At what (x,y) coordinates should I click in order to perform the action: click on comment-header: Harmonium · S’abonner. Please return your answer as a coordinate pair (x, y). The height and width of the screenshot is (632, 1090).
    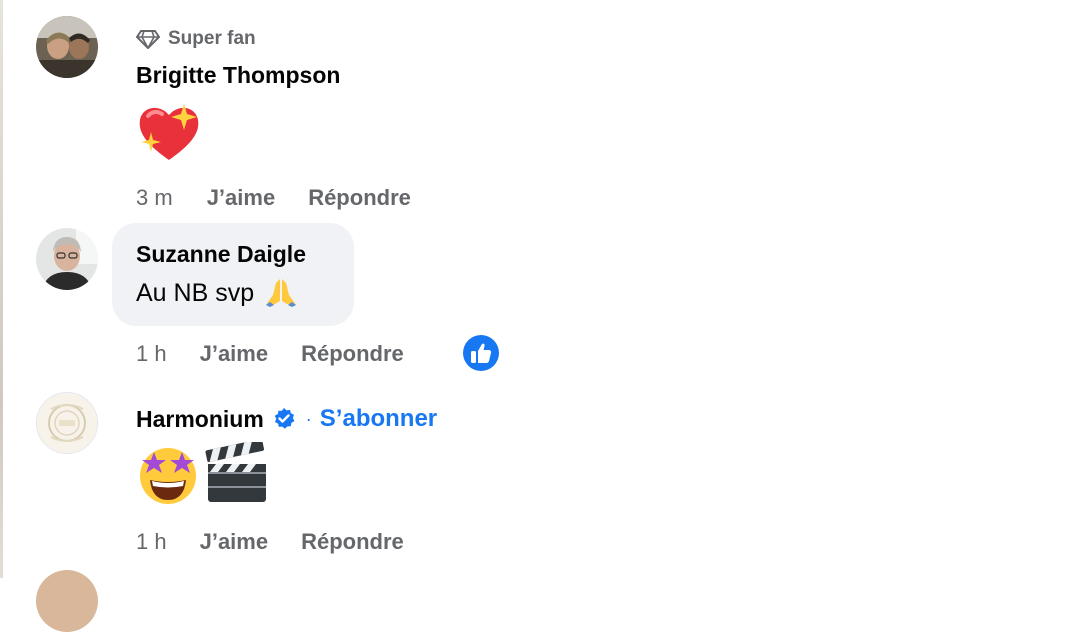
    Looking at the image, I should click on (286, 419).